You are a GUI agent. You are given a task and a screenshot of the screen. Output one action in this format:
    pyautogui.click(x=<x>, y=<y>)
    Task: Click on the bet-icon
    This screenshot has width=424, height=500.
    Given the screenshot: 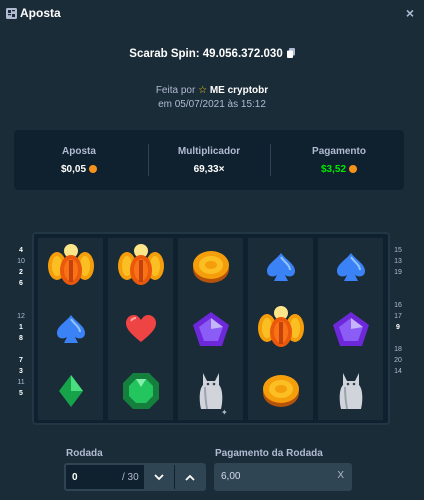 What is the action you would take?
    pyautogui.click(x=11, y=13)
    